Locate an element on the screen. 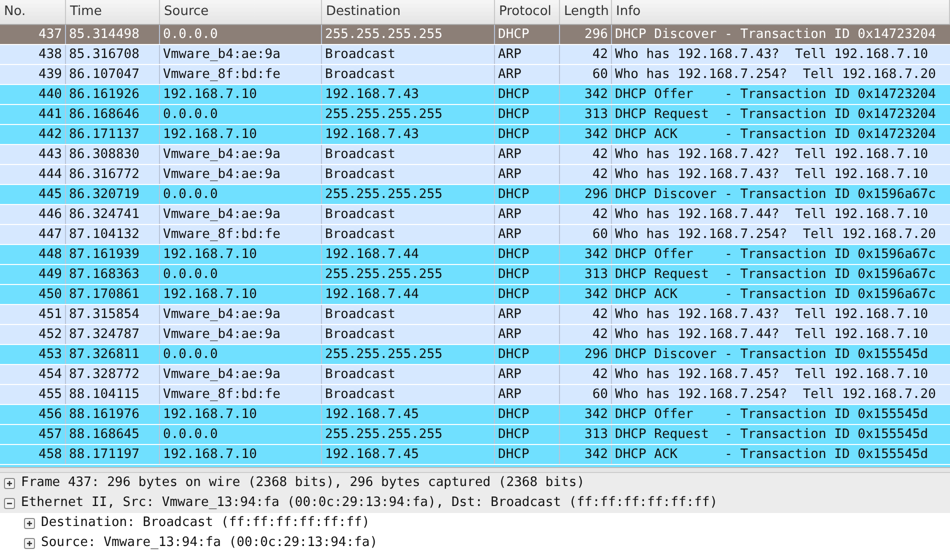 The image size is (950, 559). table-cell: 437 is located at coordinates (33, 34).